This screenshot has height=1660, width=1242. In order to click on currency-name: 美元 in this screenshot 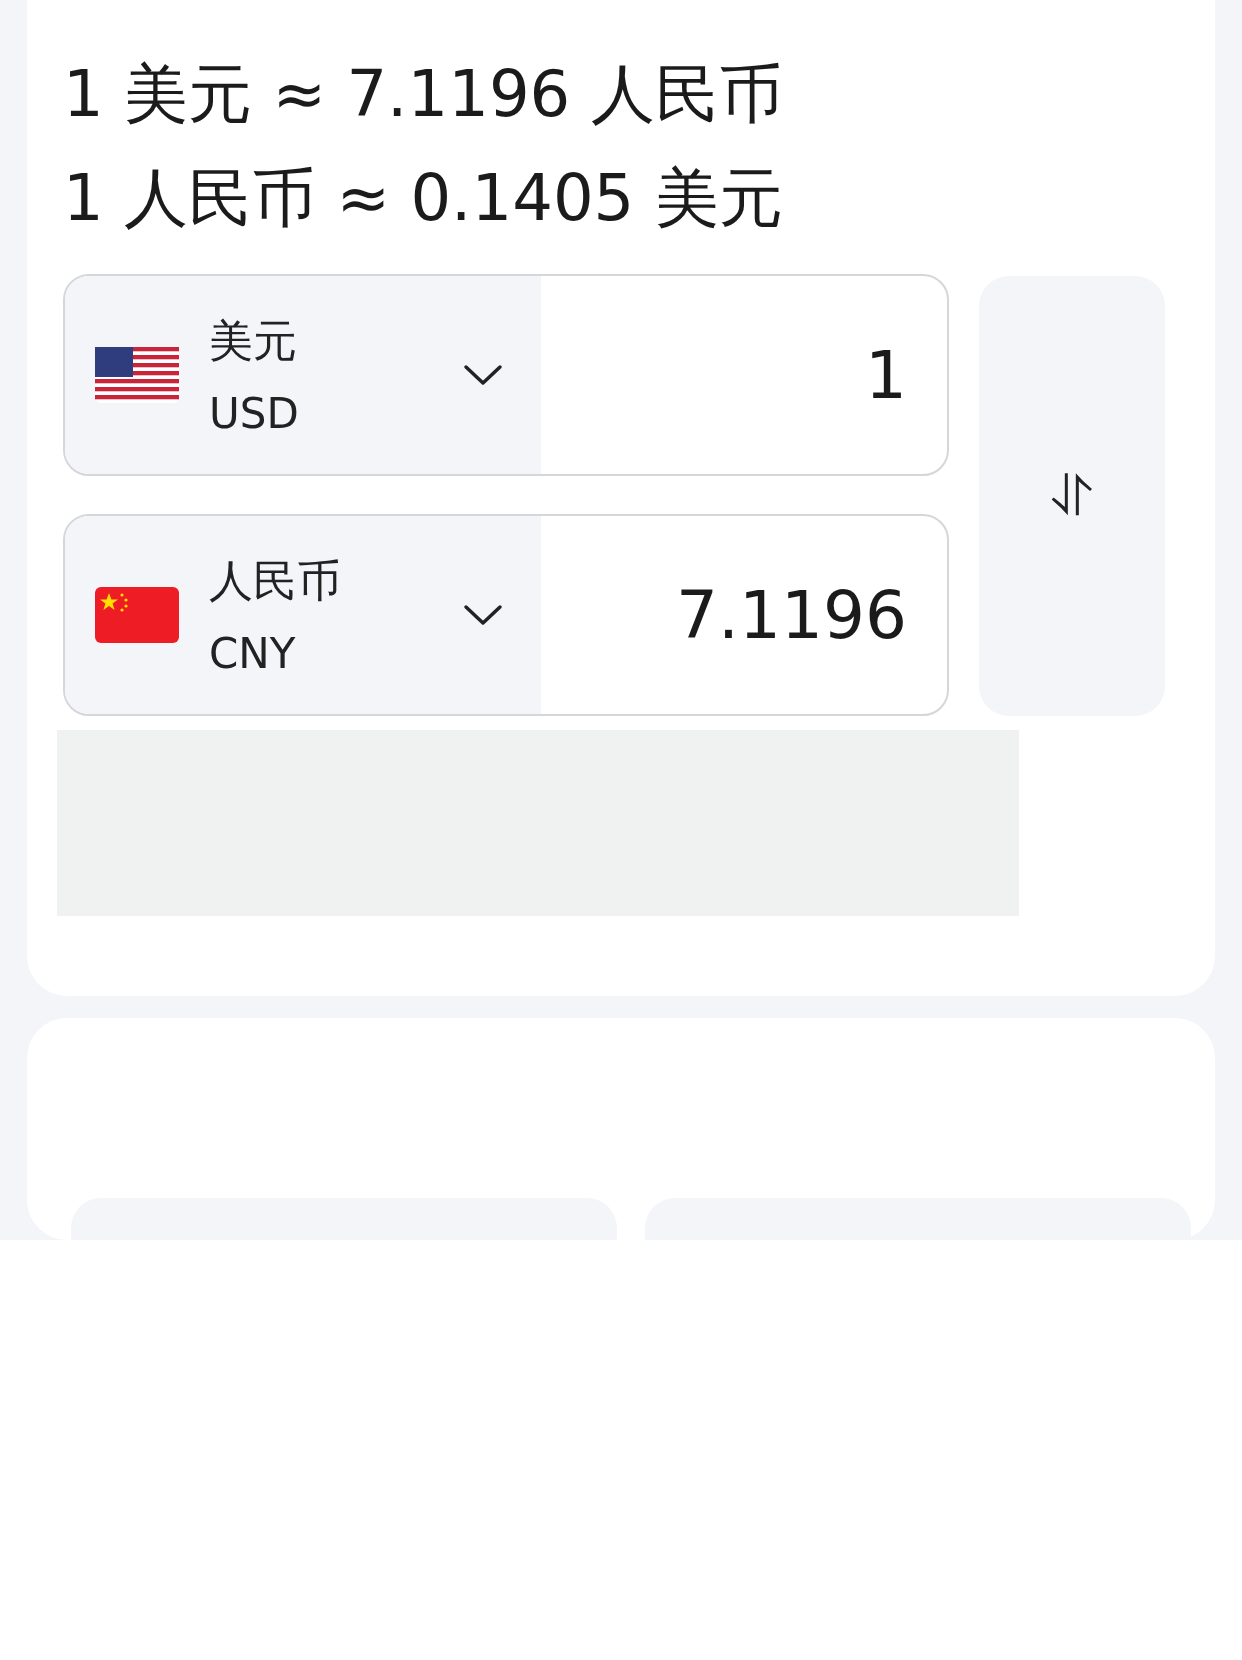, I will do `click(253, 341)`.